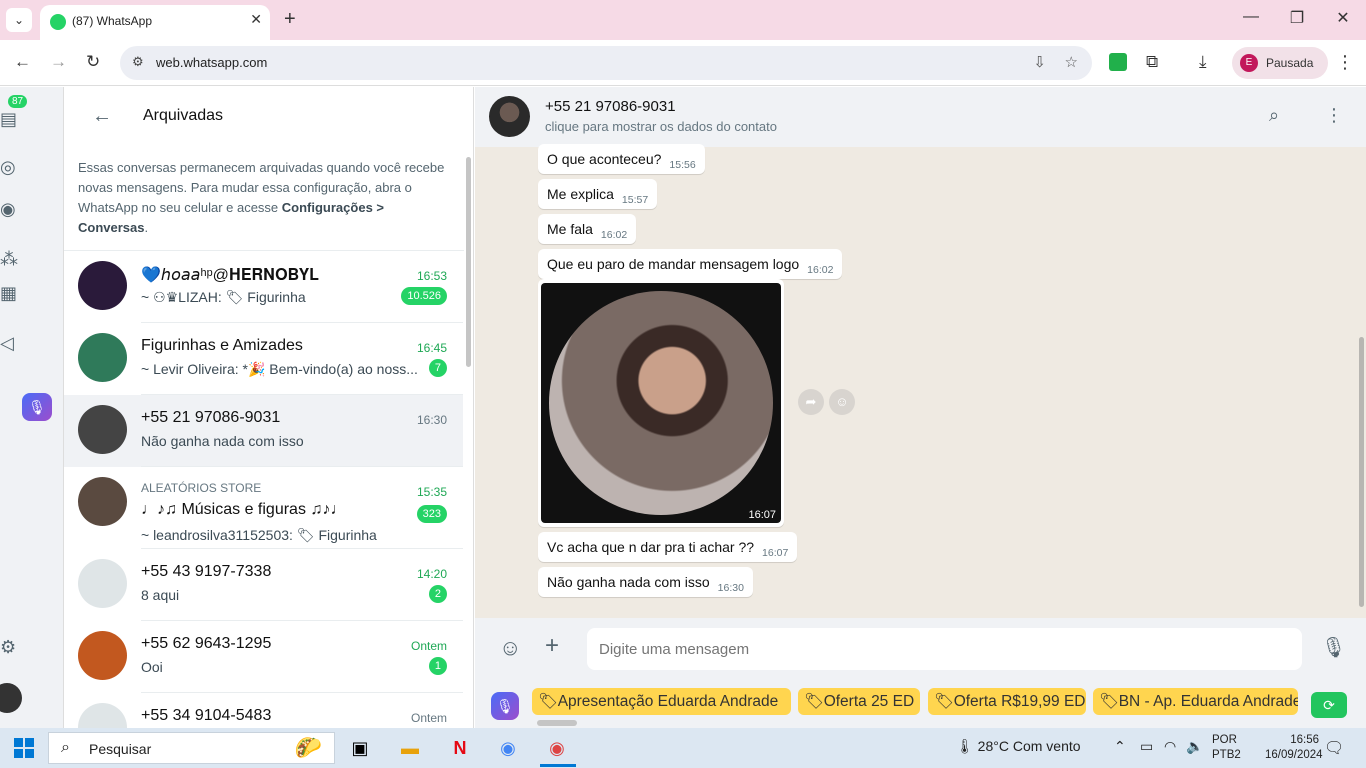 This screenshot has width=1366, height=768. I want to click on image-message: 16:07, so click(661, 403).